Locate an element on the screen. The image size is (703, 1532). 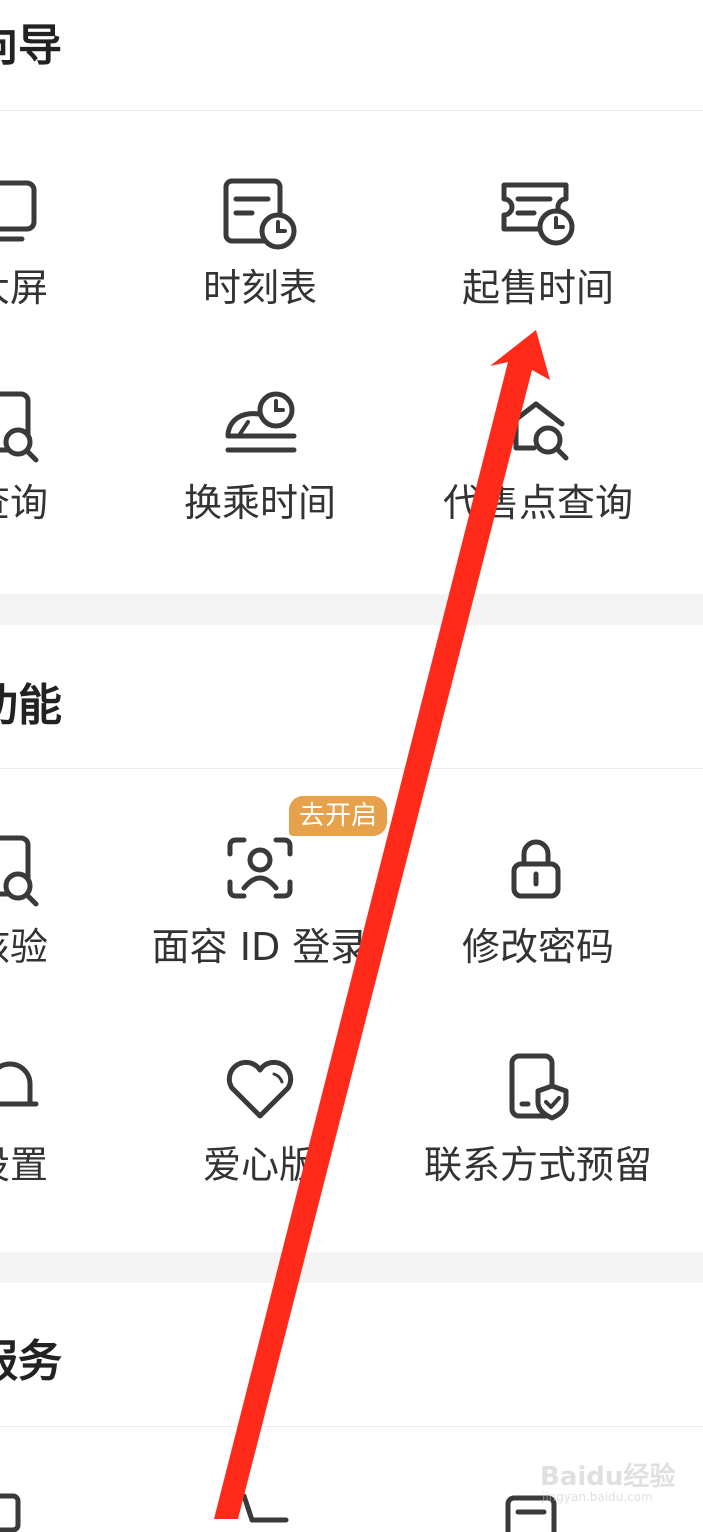
house-search-icon is located at coordinates (538, 431).